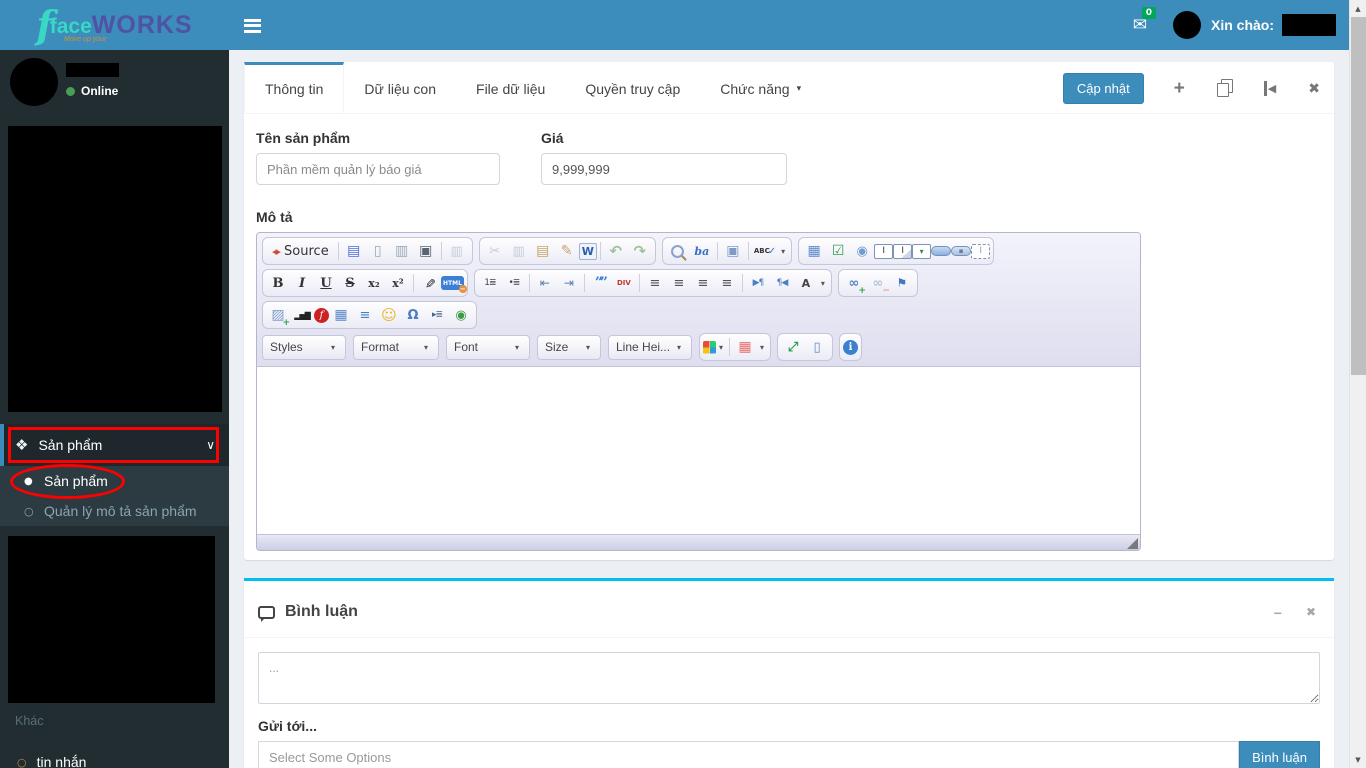 The width and height of the screenshot is (1366, 768). What do you see at coordinates (569, 283) in the screenshot?
I see `indent-icon: ⇥` at bounding box center [569, 283].